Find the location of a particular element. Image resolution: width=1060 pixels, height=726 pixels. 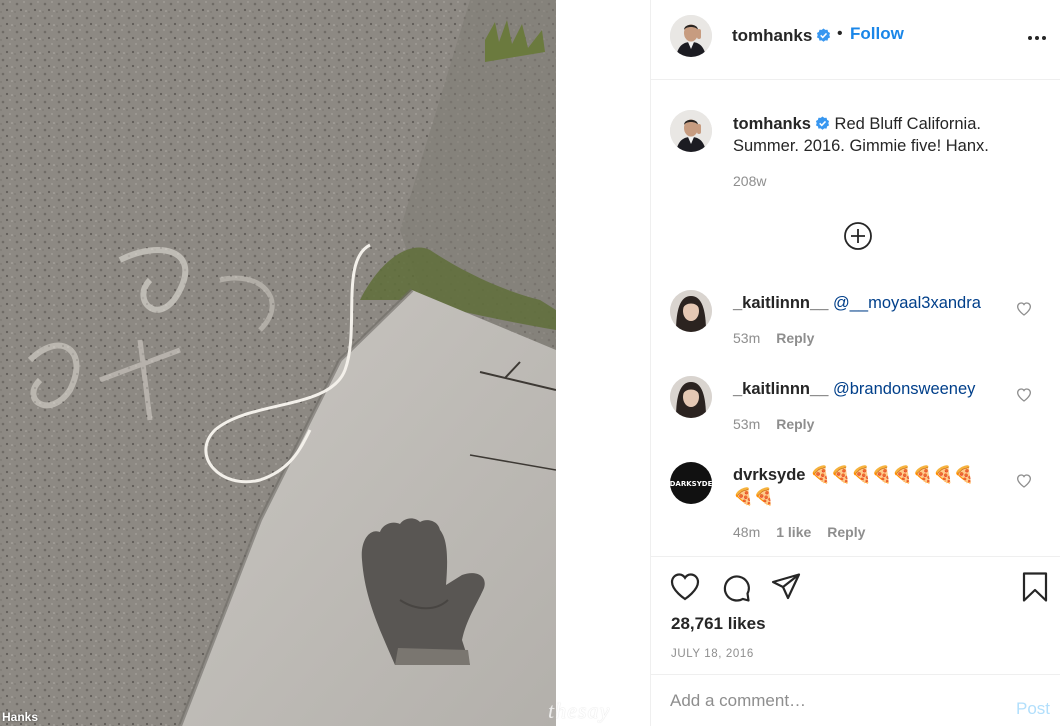

caption-timestamp: 208w is located at coordinates (749, 181).